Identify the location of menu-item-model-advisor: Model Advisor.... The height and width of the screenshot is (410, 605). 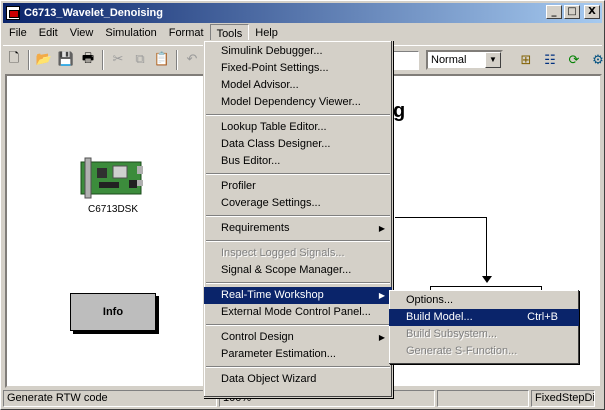
(298, 85).